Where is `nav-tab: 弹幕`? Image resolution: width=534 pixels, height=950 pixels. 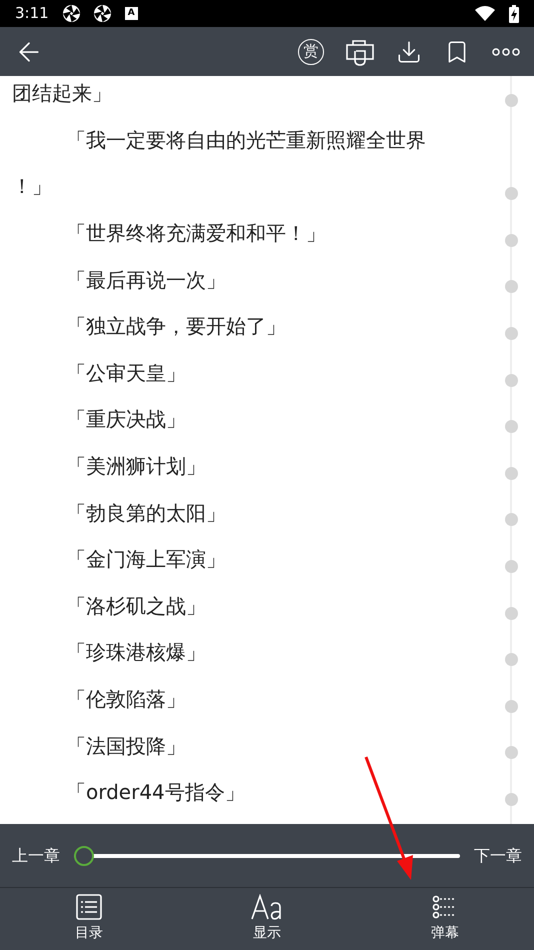 nav-tab: 弹幕 is located at coordinates (445, 919).